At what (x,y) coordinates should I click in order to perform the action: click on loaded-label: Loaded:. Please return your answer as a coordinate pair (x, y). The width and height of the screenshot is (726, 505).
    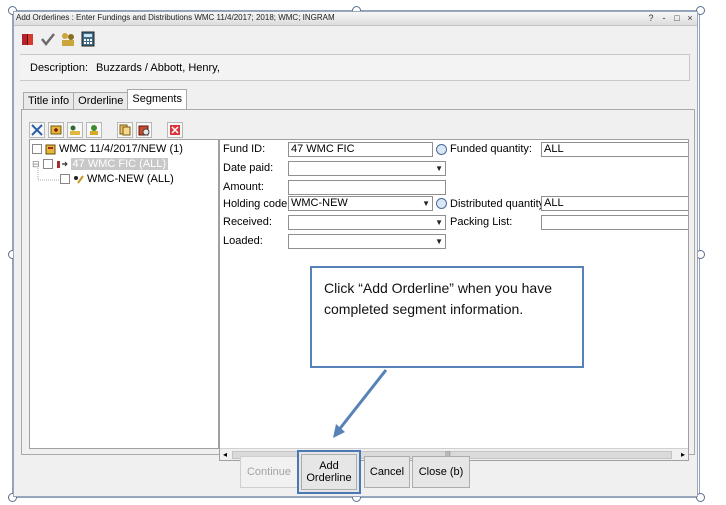
    Looking at the image, I should click on (243, 241).